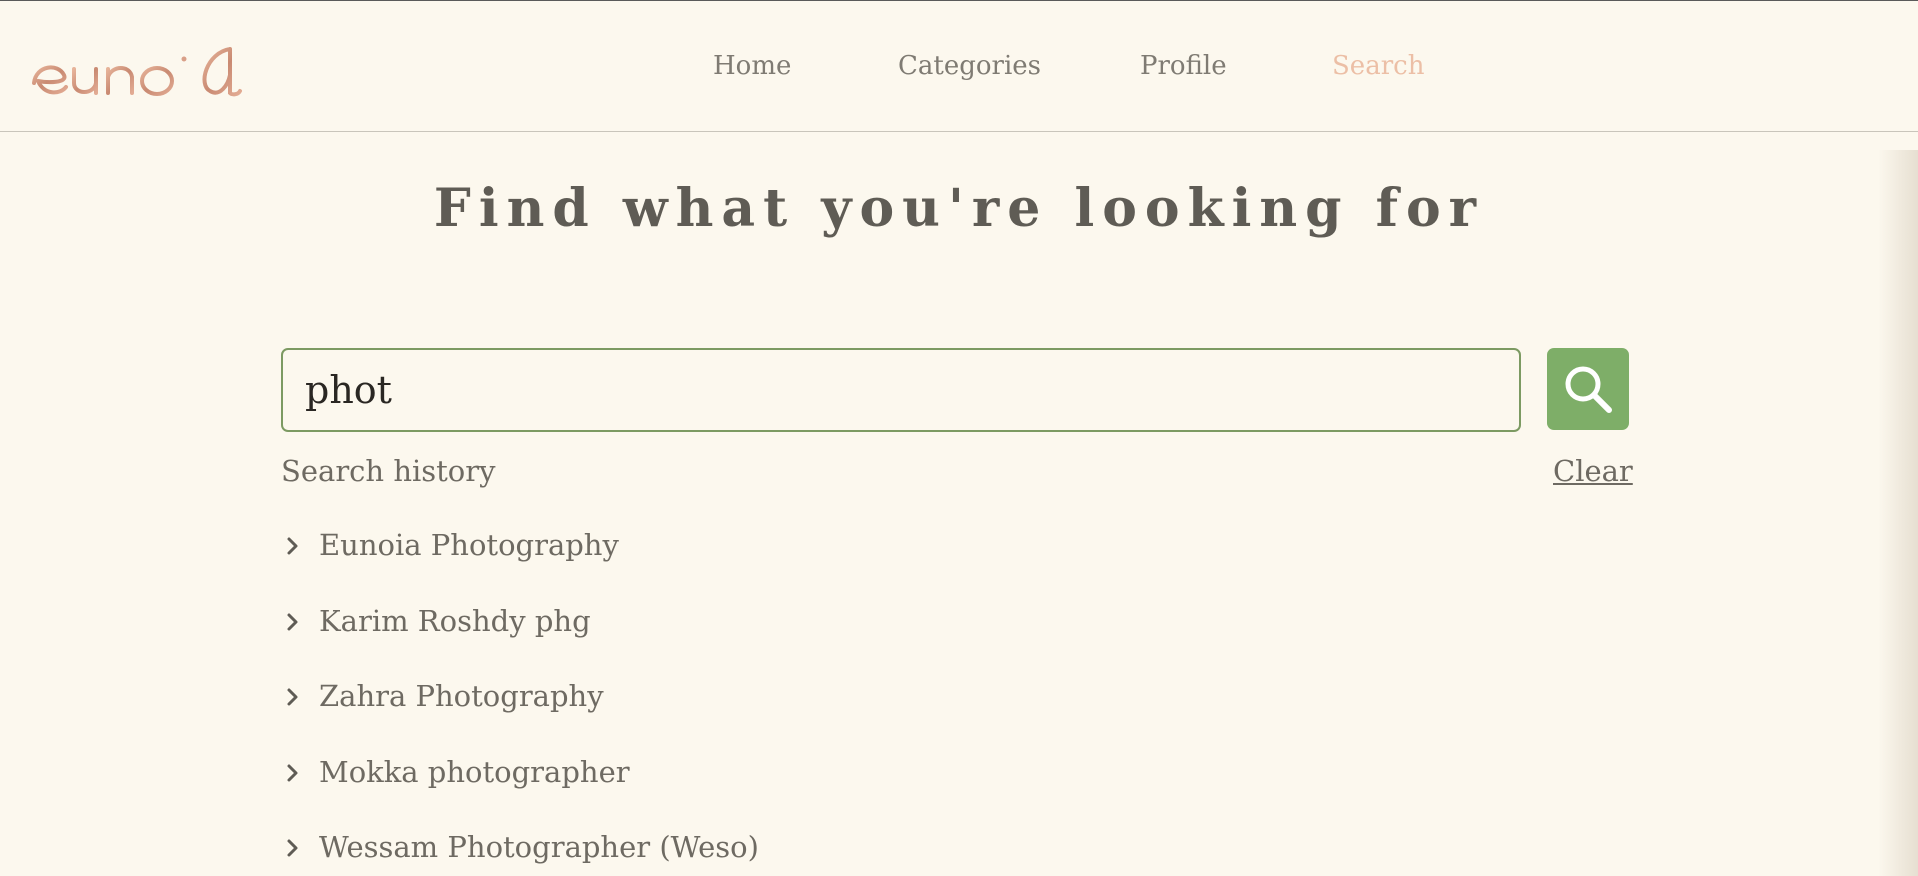  I want to click on search-button, so click(1588, 389).